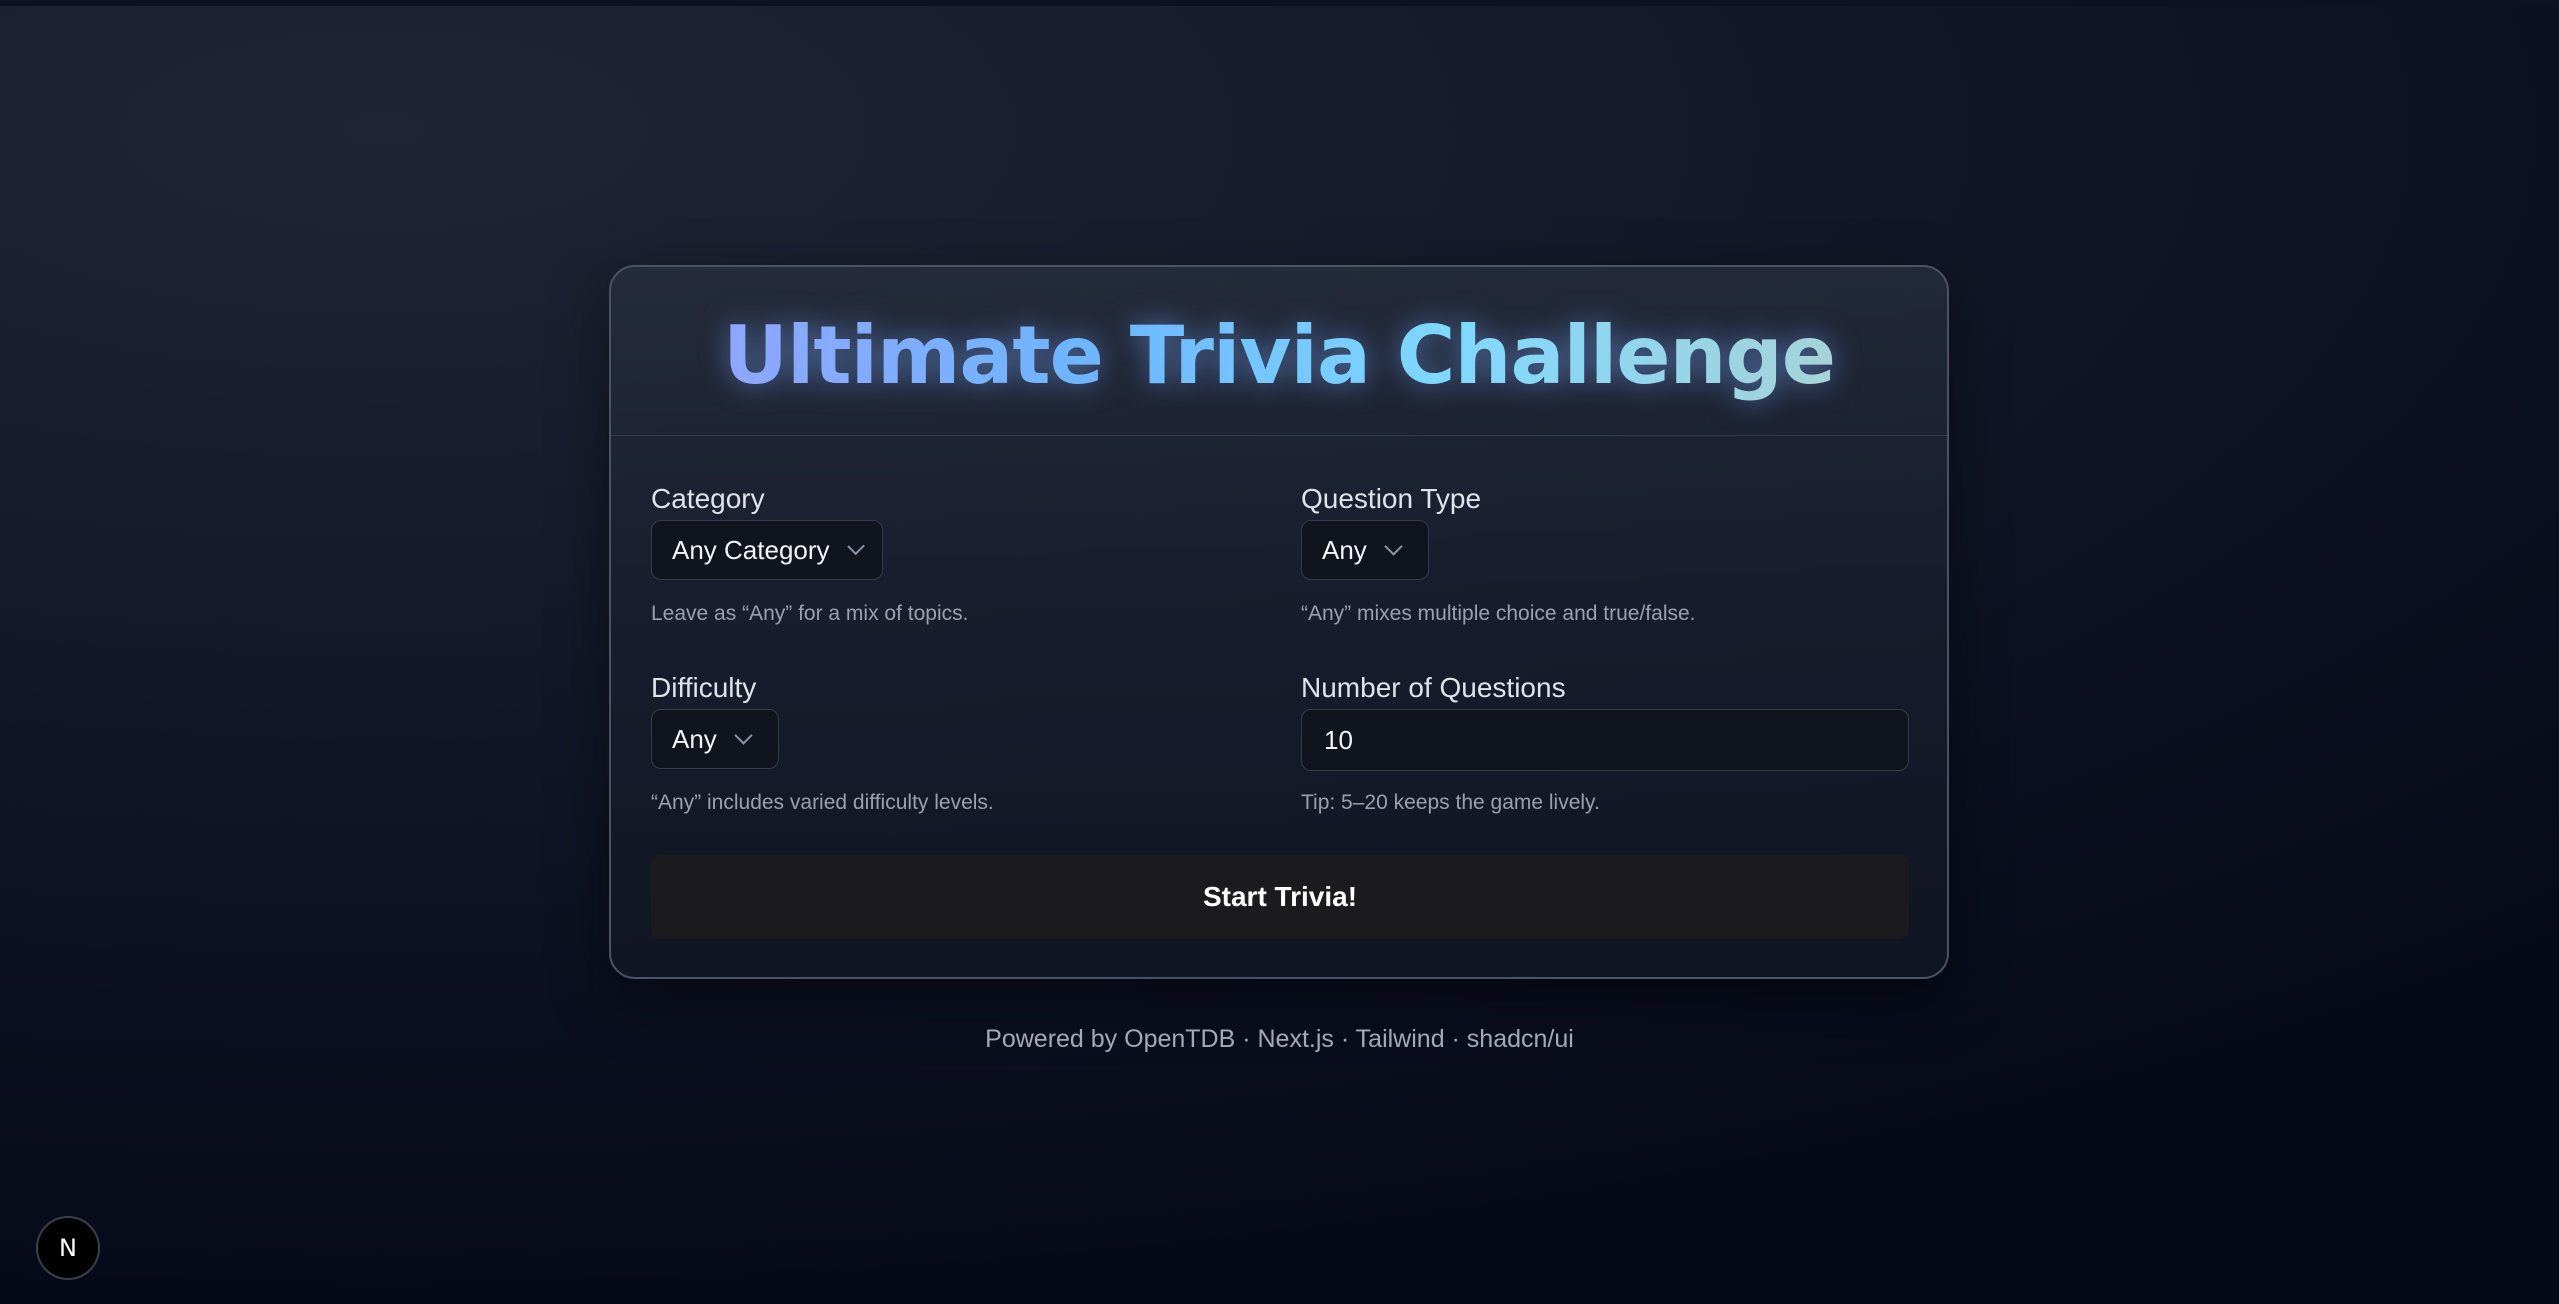 The height and width of the screenshot is (1304, 2559). Describe the element at coordinates (822, 802) in the screenshot. I see `difficulty-help-text: “Any” includes varied difficulty levels.` at that location.